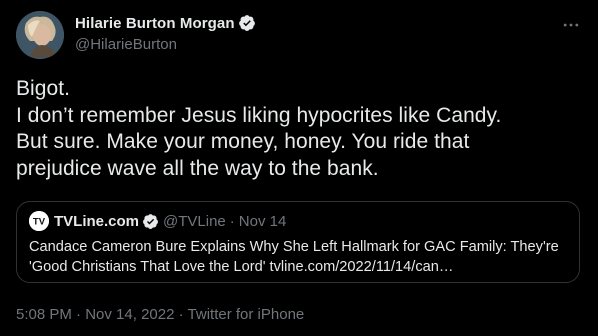 The image size is (598, 336). I want to click on quoted-tweet-header: TV TVLine.com @TVLine · Nov 14, so click(157, 221).